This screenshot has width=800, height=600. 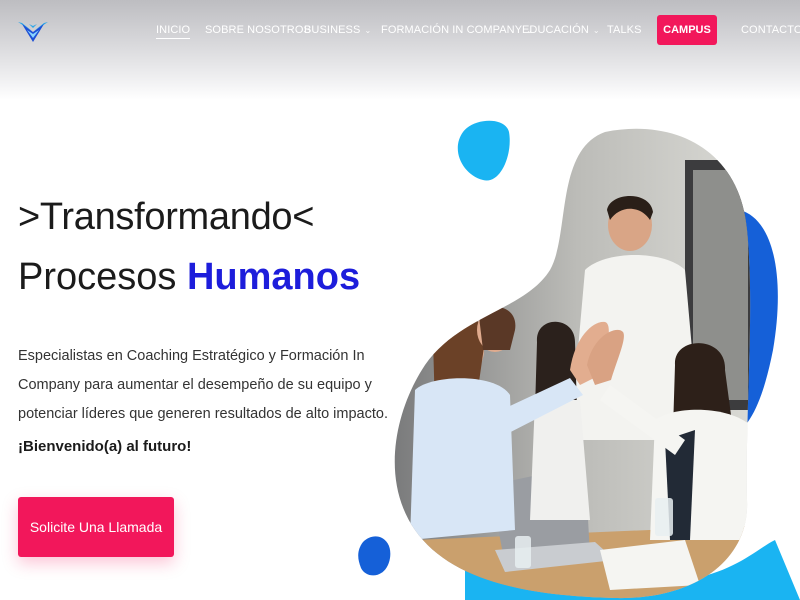 I want to click on nav-label: TALKS, so click(x=624, y=30).